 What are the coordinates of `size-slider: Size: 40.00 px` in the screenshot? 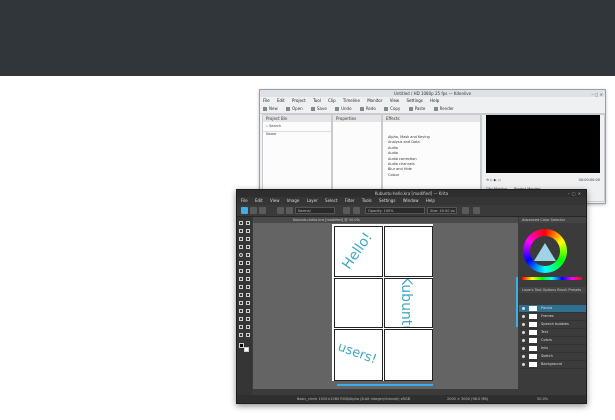 It's located at (442, 210).